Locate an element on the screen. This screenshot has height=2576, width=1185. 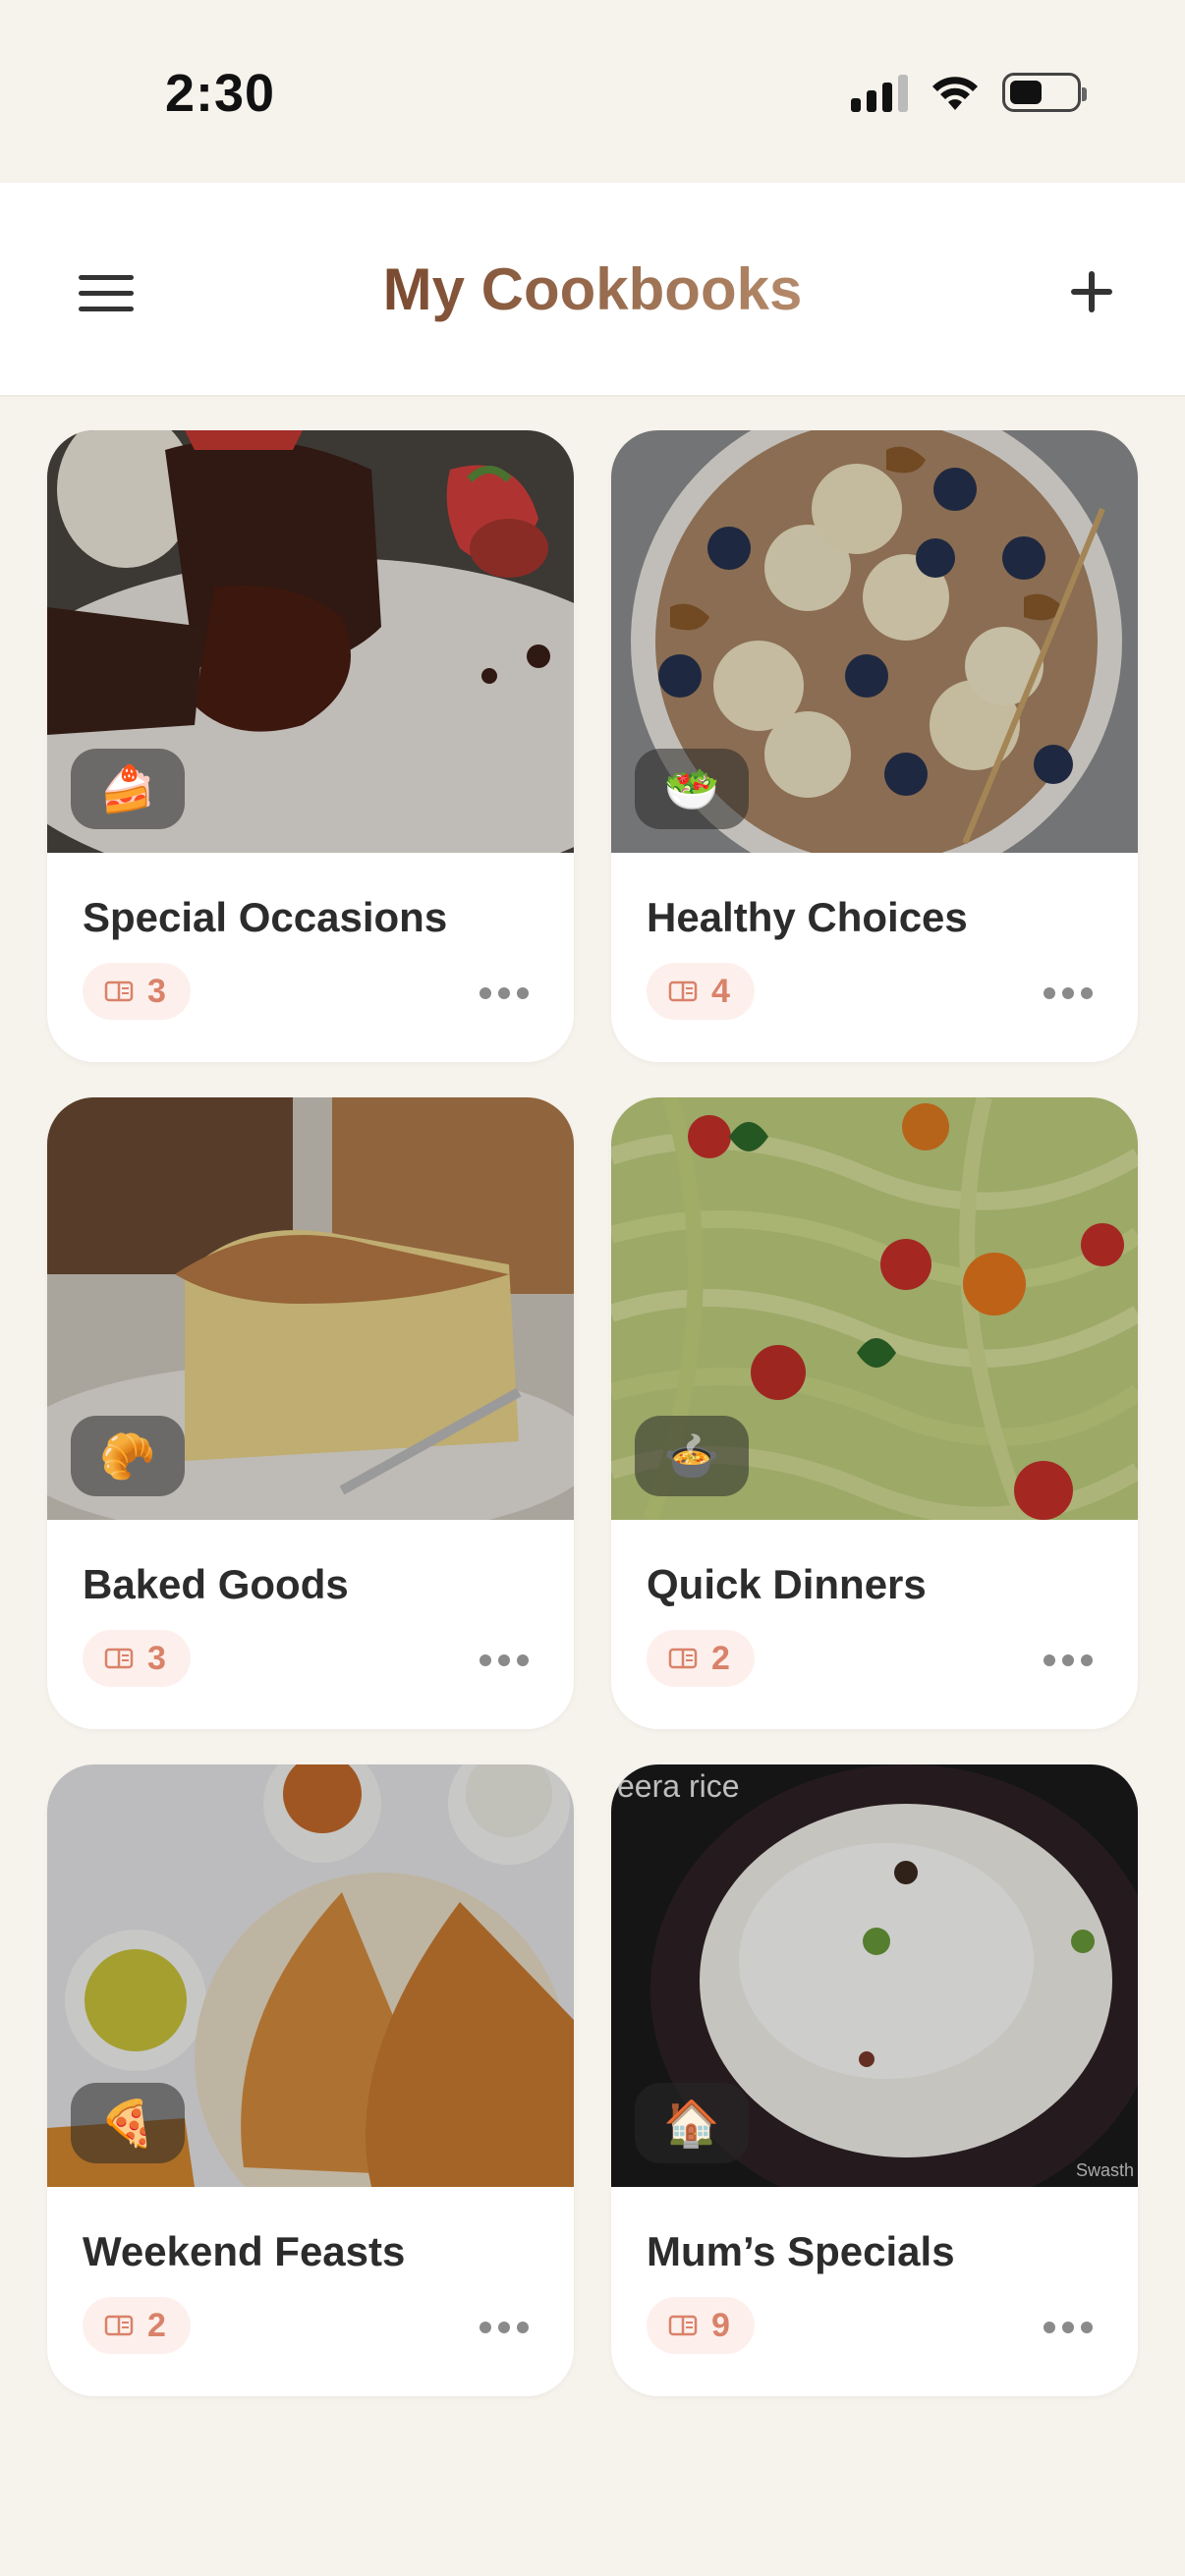
cookbook-card: 🍕 Weekend Feasts 2 is located at coordinates (311, 2080).